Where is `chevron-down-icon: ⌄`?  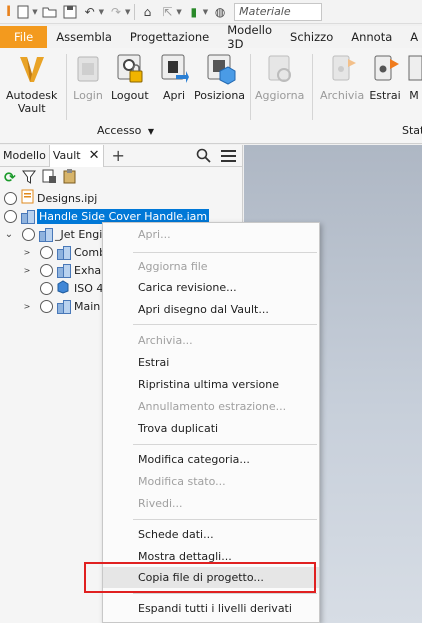 chevron-down-icon: ⌄ is located at coordinates (9, 234).